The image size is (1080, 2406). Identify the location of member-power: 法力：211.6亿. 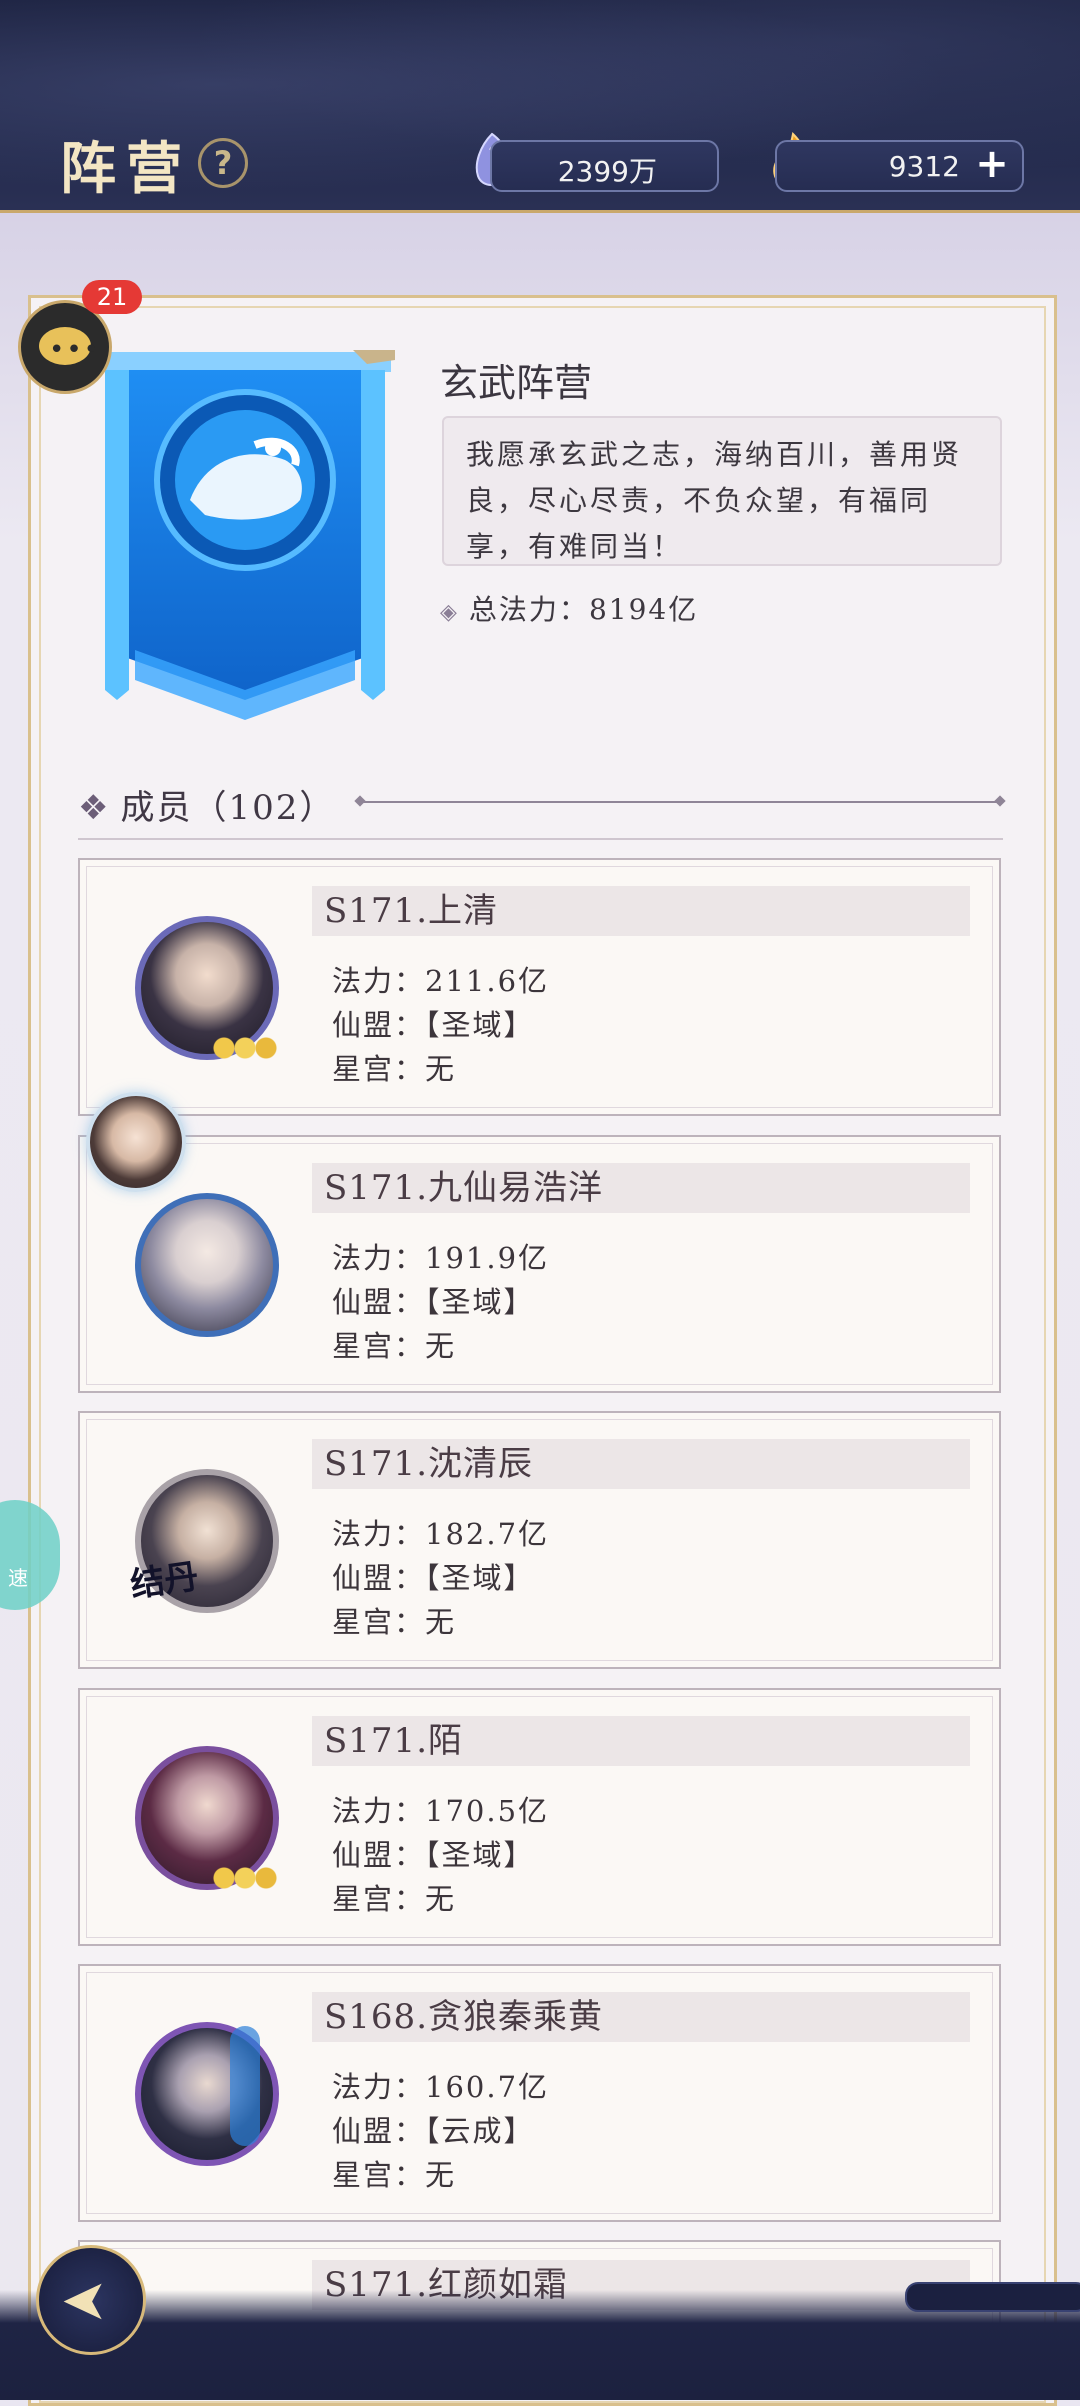
(440, 979).